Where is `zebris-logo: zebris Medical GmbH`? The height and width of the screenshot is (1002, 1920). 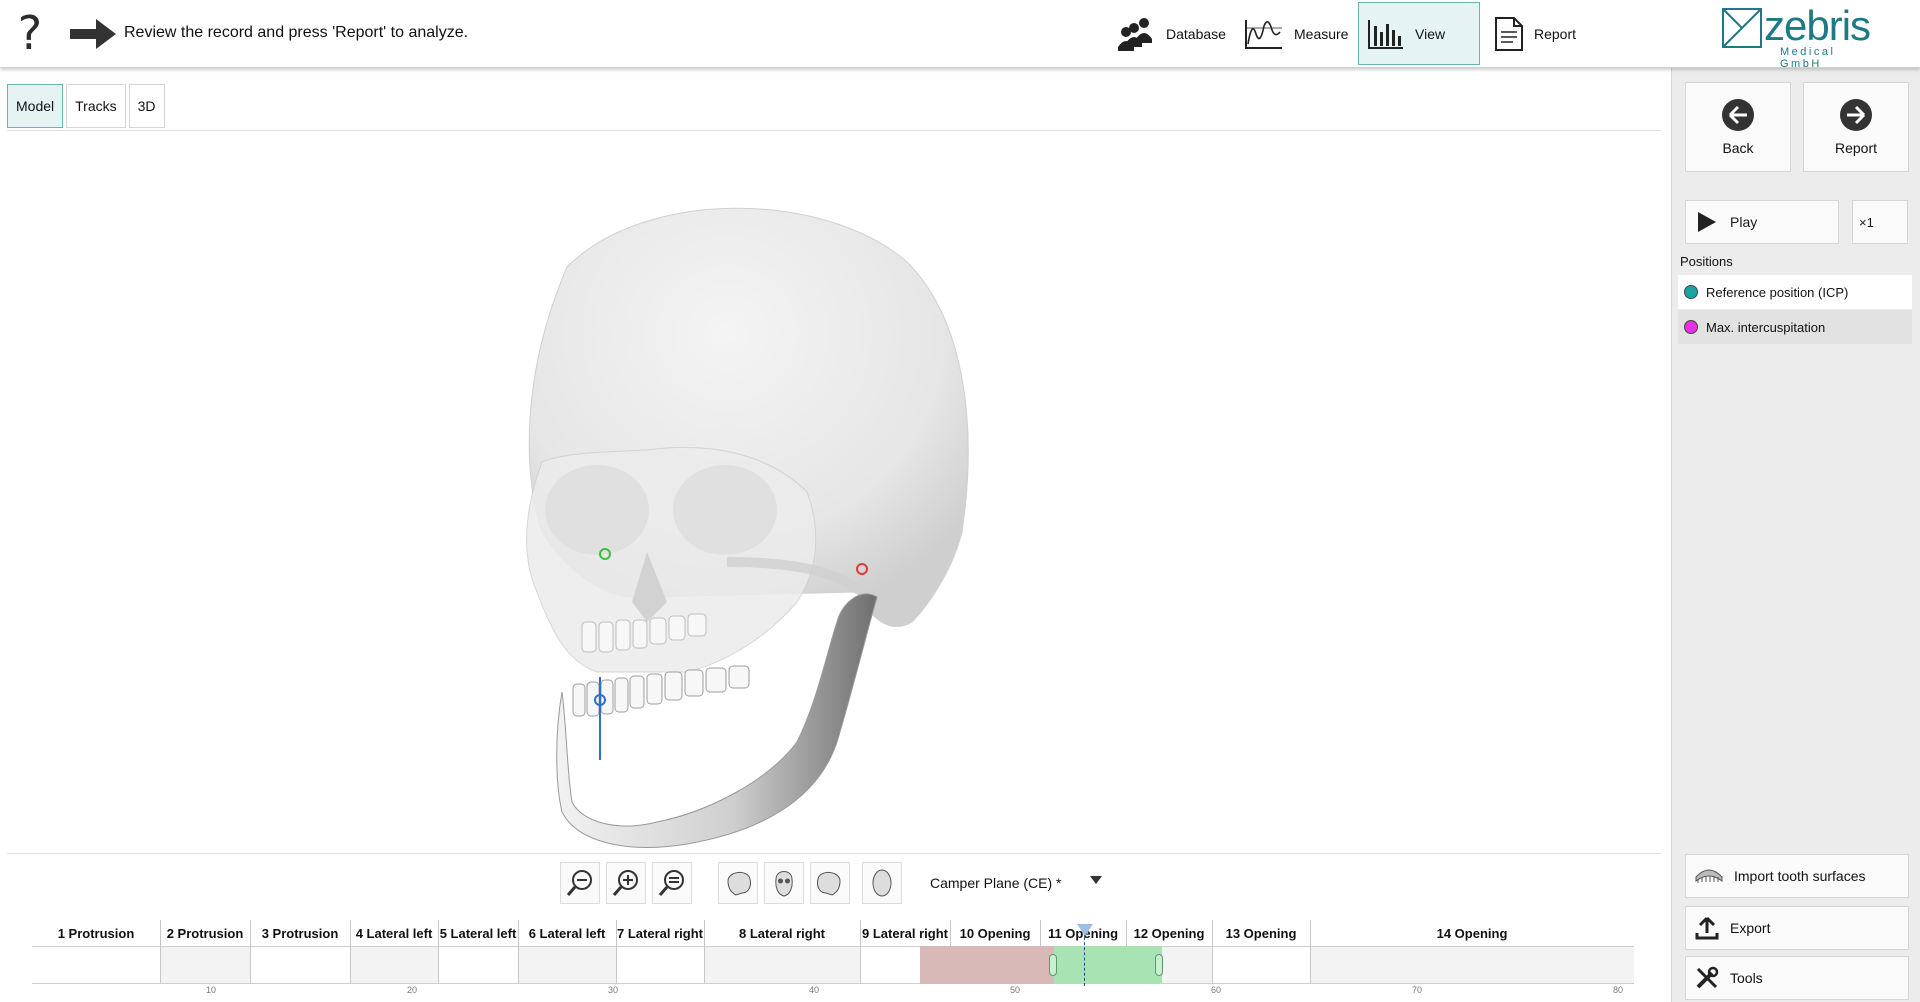
zebris-logo: zebris Medical GmbH is located at coordinates (1797, 36).